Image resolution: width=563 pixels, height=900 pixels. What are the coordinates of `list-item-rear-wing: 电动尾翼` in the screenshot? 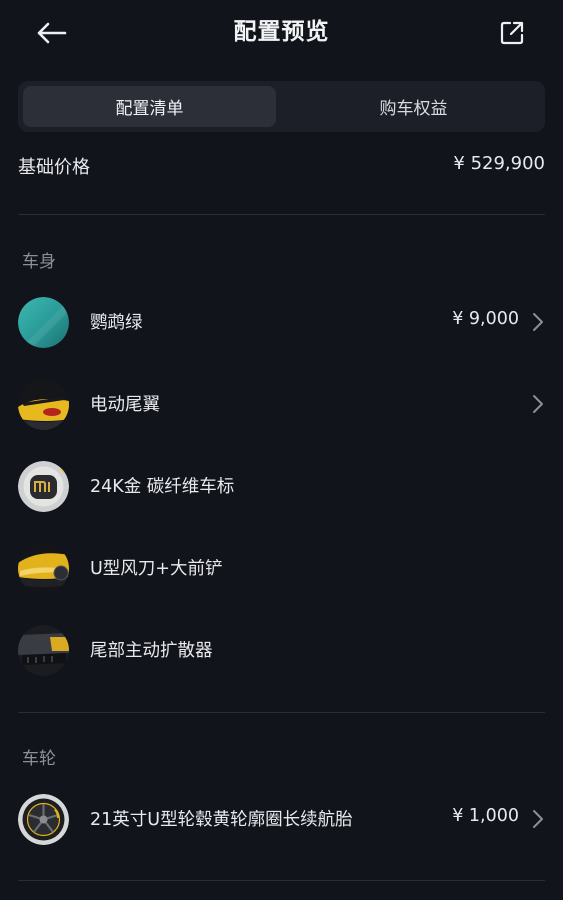 It's located at (281, 404).